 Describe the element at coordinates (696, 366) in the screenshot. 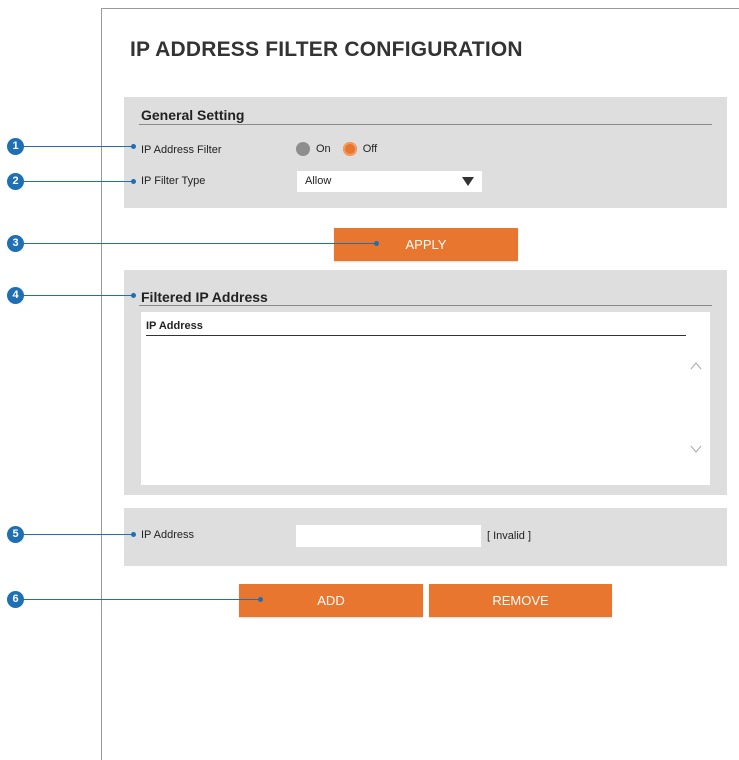

I see `scroll-up-icon` at that location.